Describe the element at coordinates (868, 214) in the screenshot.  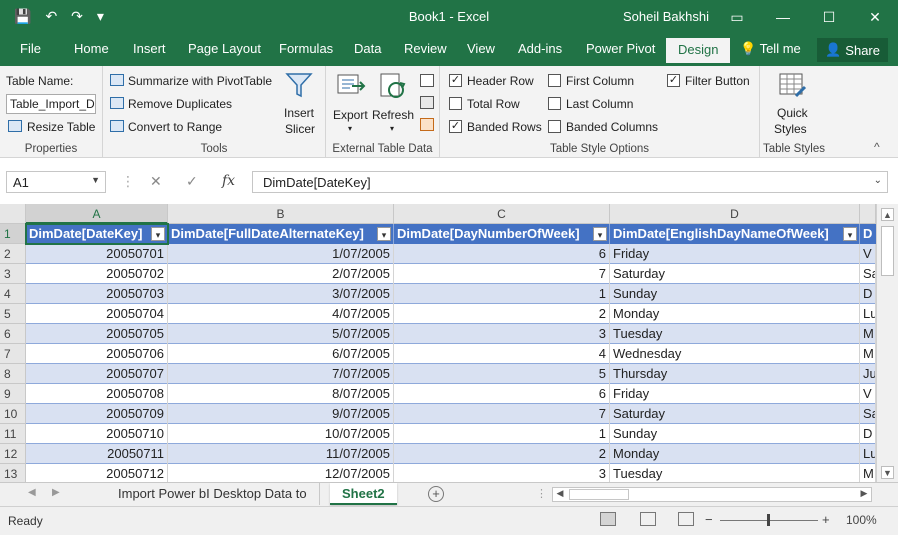
I see `column-header-e` at that location.